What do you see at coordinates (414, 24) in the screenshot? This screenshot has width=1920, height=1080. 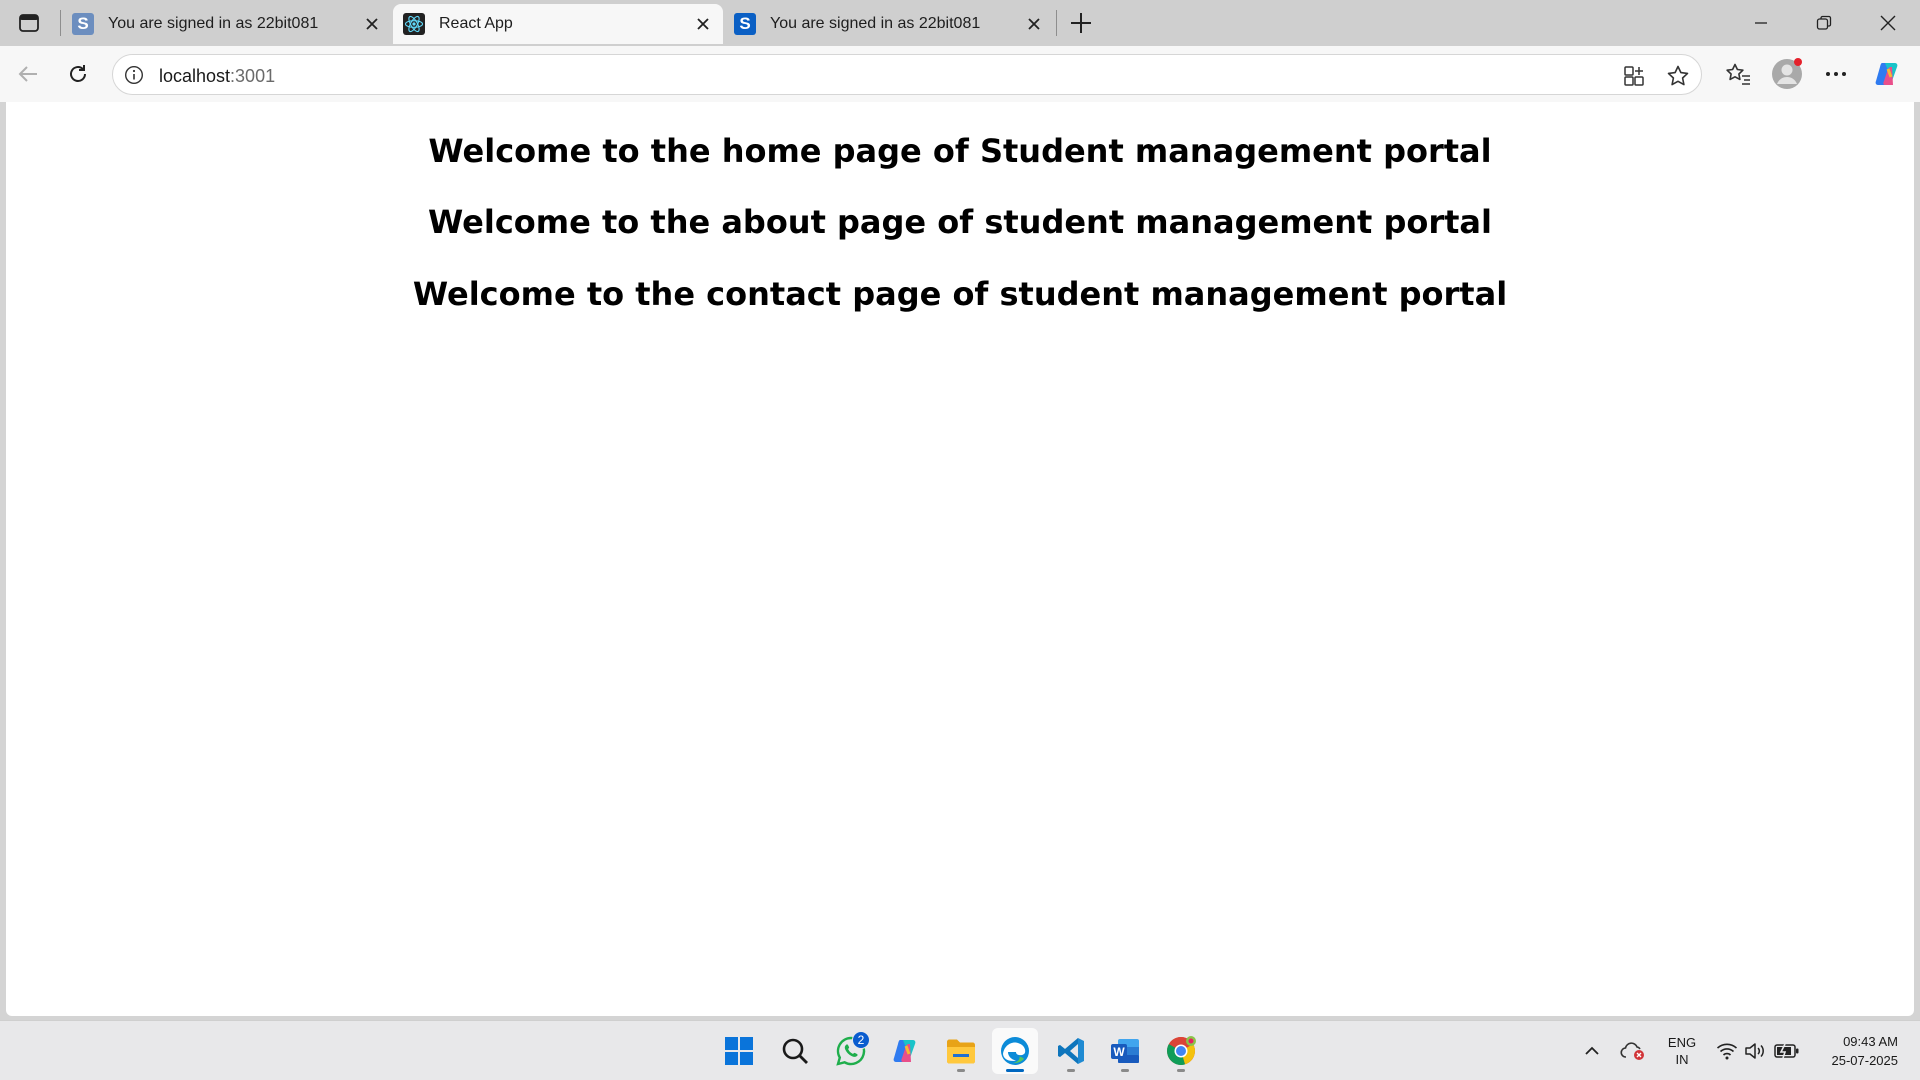 I see `react-icon` at bounding box center [414, 24].